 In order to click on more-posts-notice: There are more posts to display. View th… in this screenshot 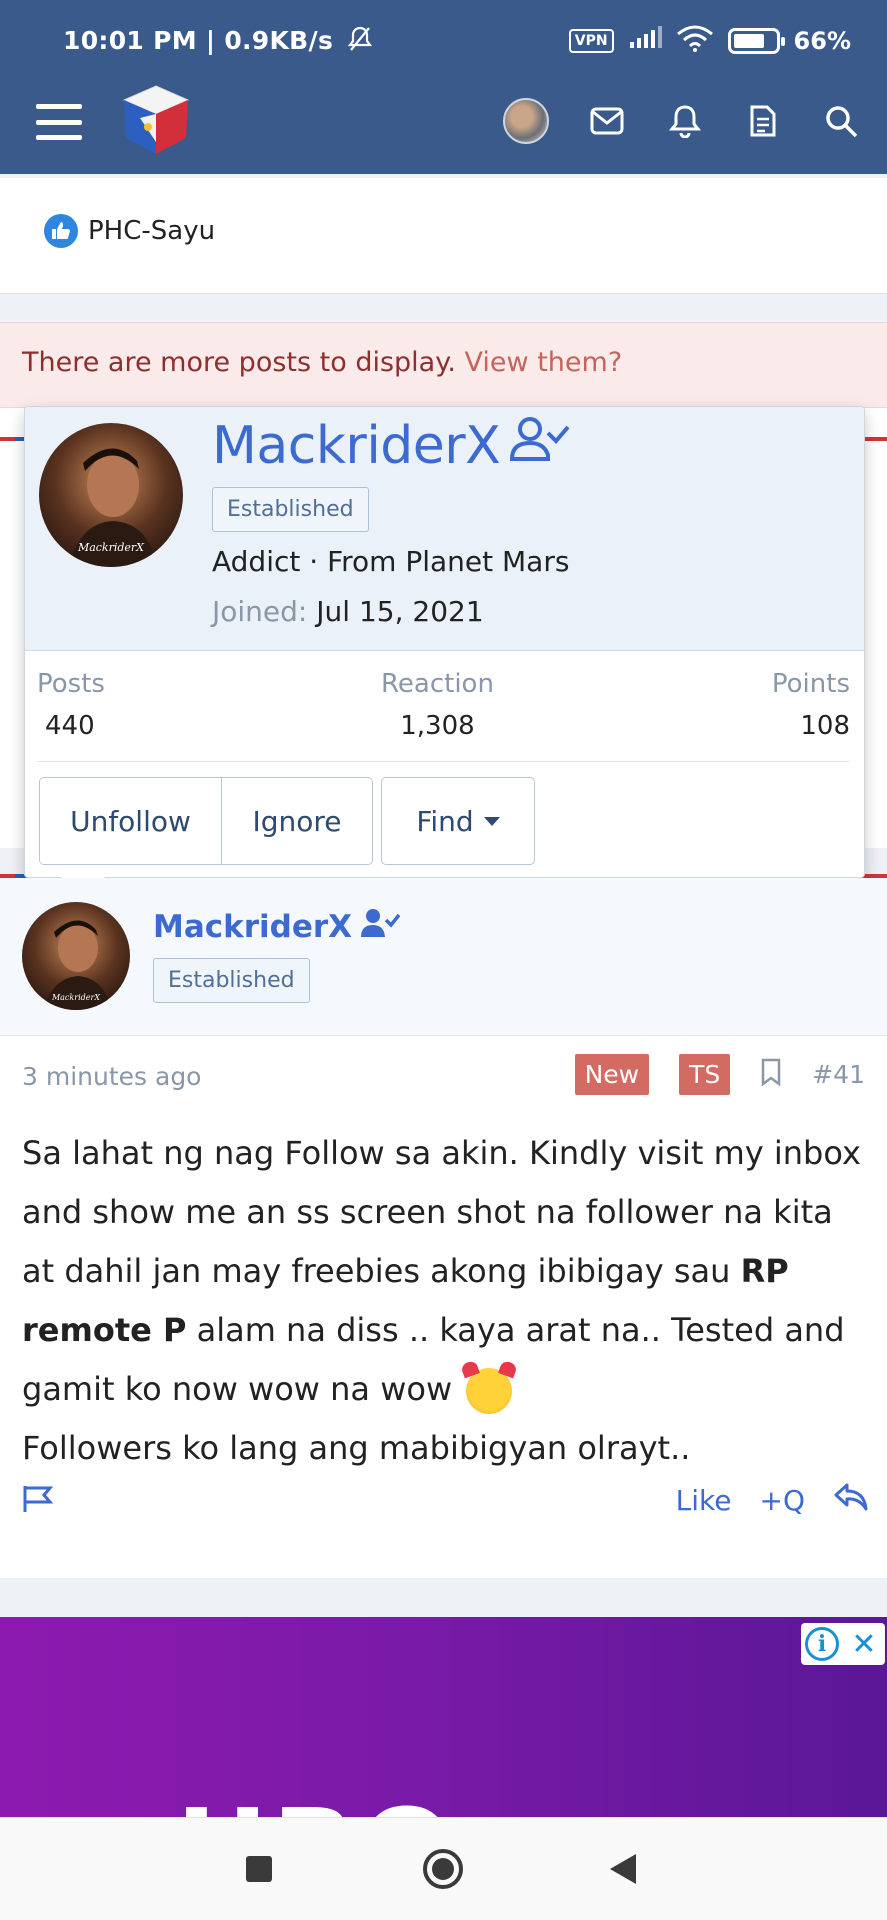, I will do `click(443, 365)`.